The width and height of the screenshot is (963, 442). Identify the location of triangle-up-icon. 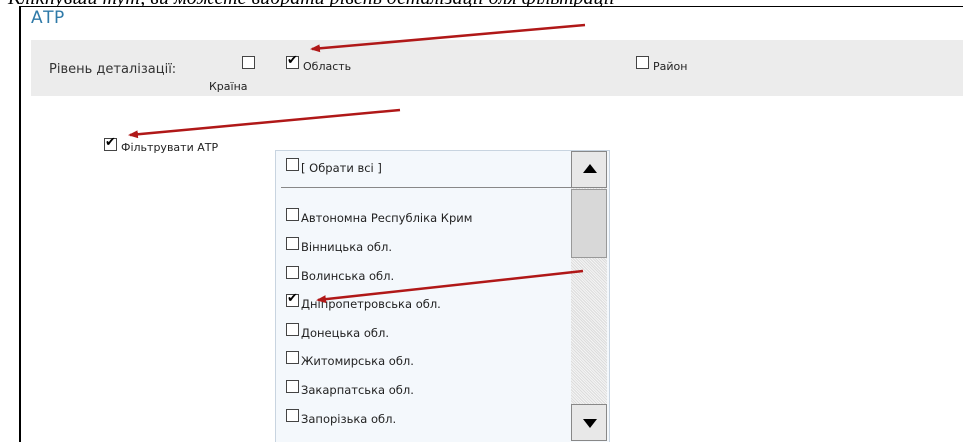
(590, 168).